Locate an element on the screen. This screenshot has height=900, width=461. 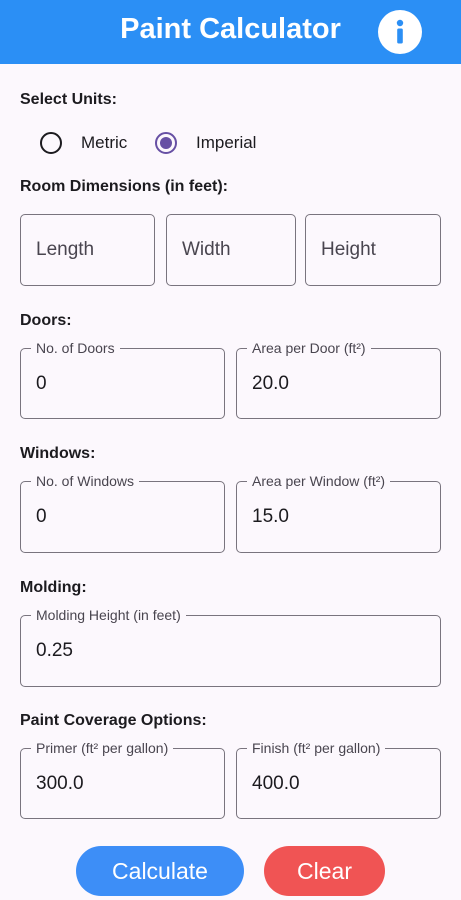
molding-height-input: Molding Height (in feet) 0.25 is located at coordinates (230, 646).